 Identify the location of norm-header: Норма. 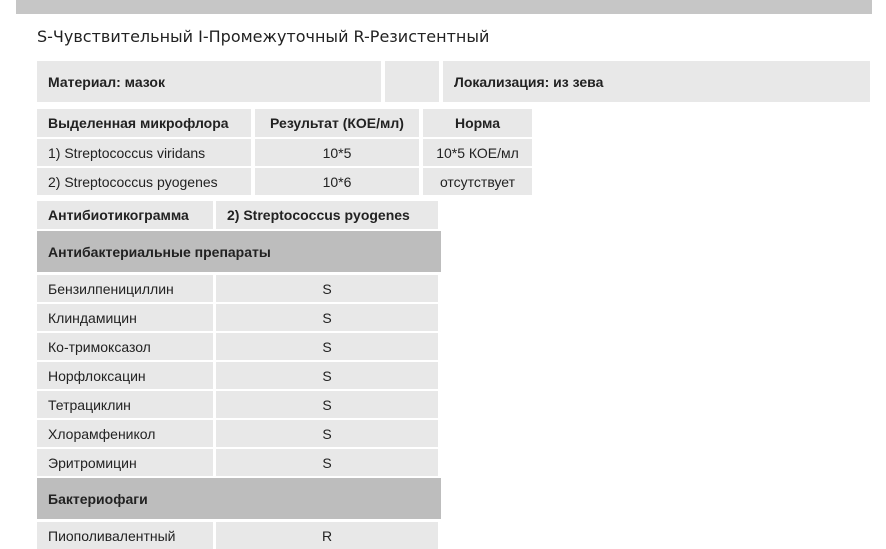
(477, 123).